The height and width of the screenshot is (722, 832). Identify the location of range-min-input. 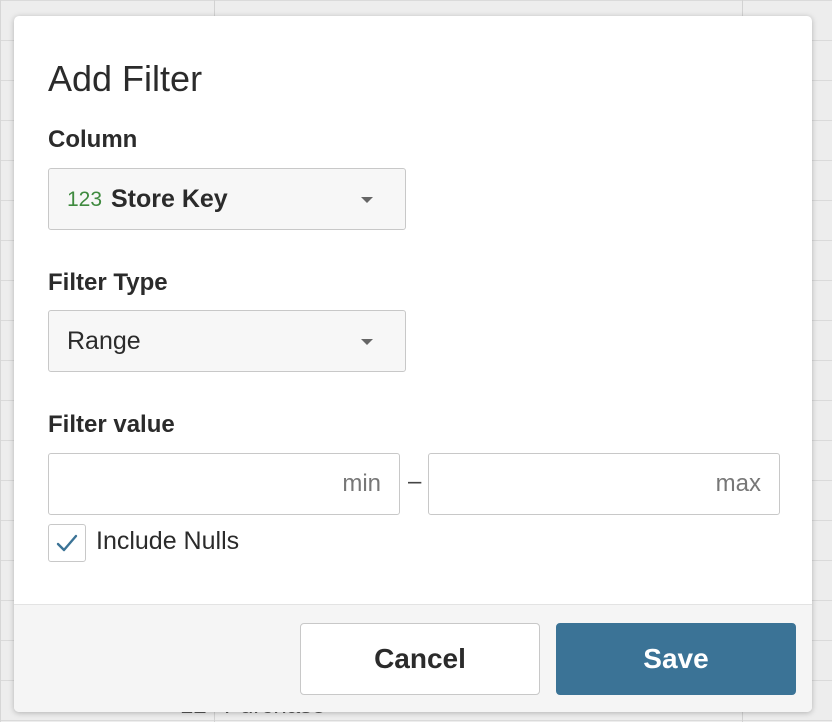
(224, 484).